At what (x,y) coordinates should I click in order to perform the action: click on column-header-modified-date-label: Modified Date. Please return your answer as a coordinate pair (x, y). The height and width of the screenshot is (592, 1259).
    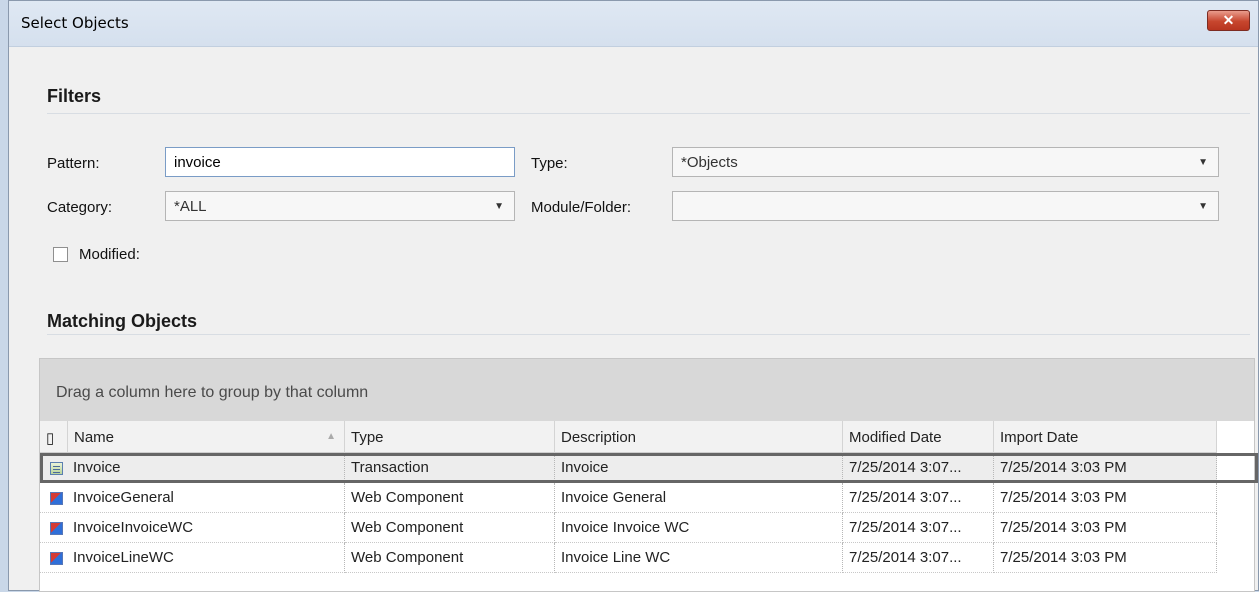
    Looking at the image, I should click on (895, 437).